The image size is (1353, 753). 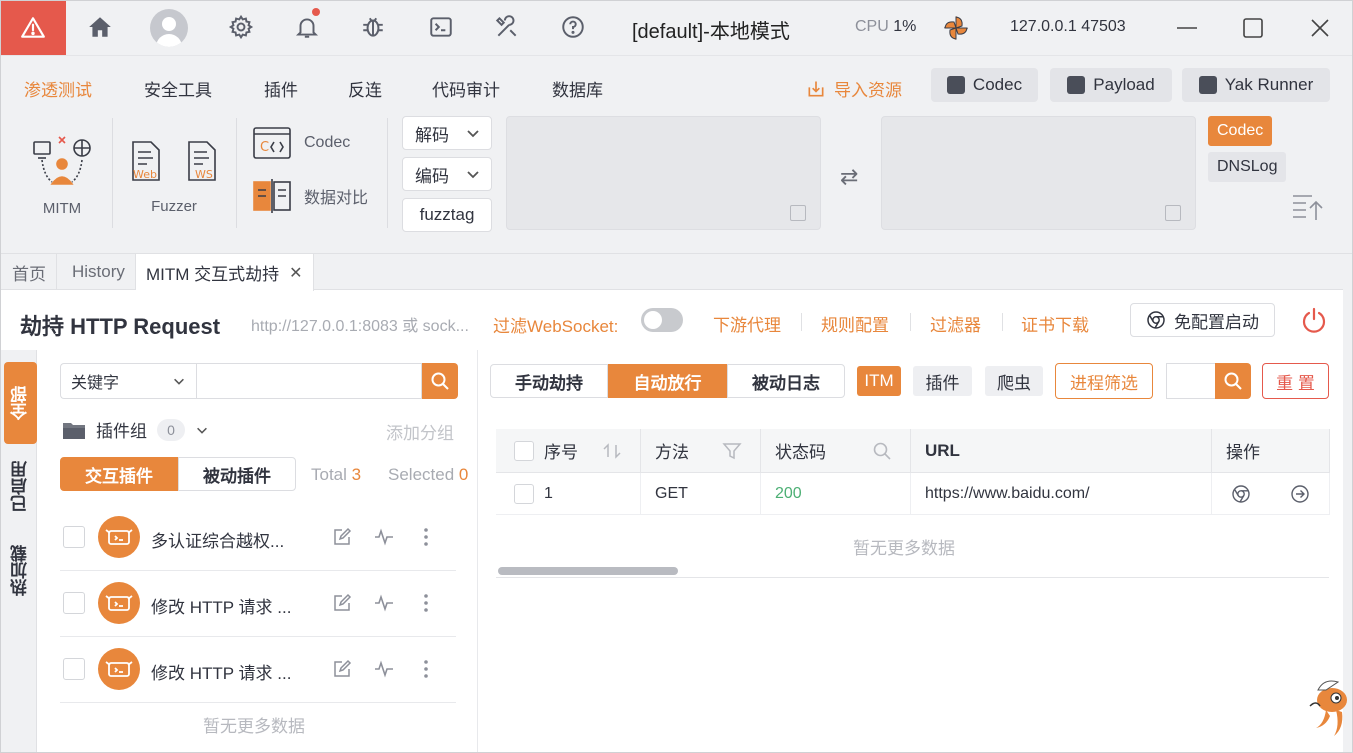 What do you see at coordinates (984, 85) in the screenshot?
I see `codec-button: Codec` at bounding box center [984, 85].